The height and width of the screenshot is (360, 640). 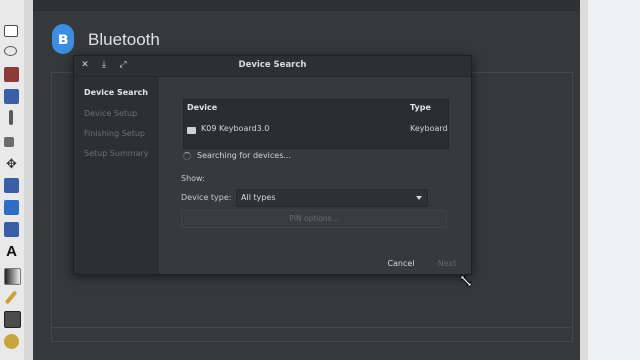 What do you see at coordinates (124, 39) in the screenshot?
I see `page-title: Bluetooth` at bounding box center [124, 39].